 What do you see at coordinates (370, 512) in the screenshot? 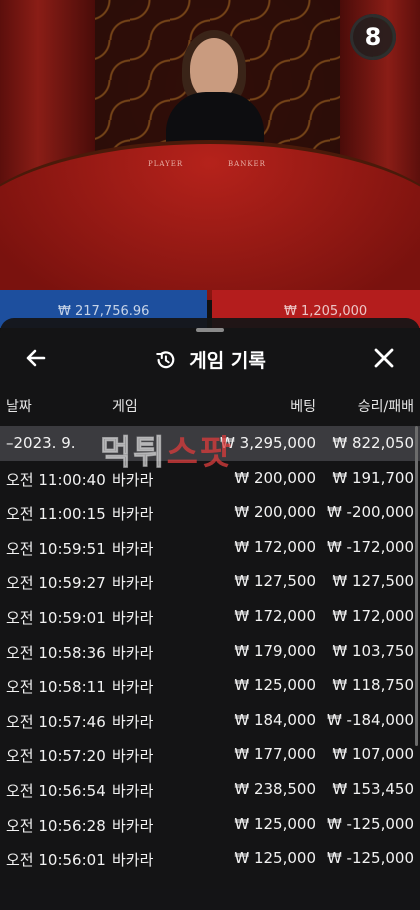
I see `row-win-loss: ₩ -200,000` at bounding box center [370, 512].